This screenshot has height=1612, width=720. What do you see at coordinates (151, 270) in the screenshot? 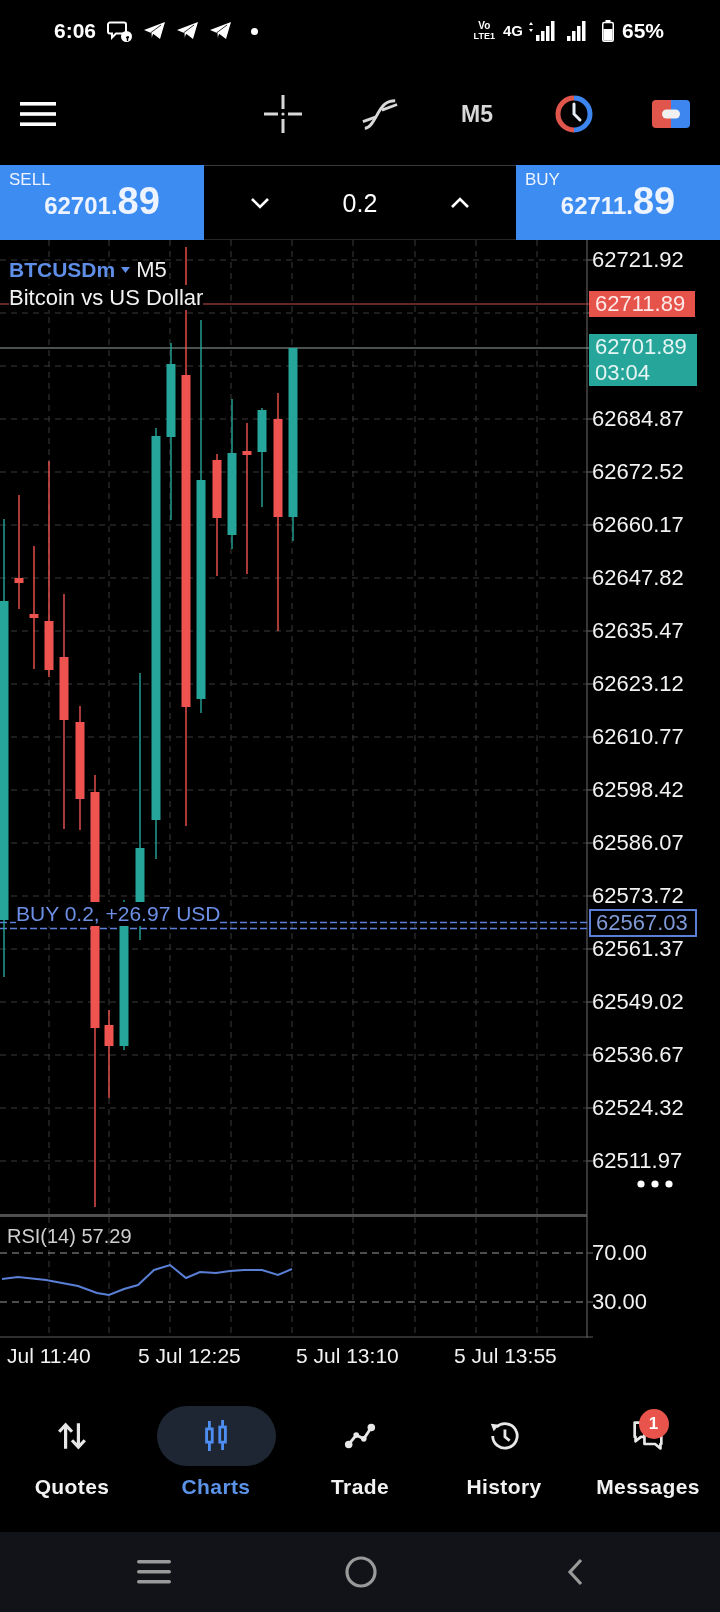
I see `chart-timeframe: M5` at bounding box center [151, 270].